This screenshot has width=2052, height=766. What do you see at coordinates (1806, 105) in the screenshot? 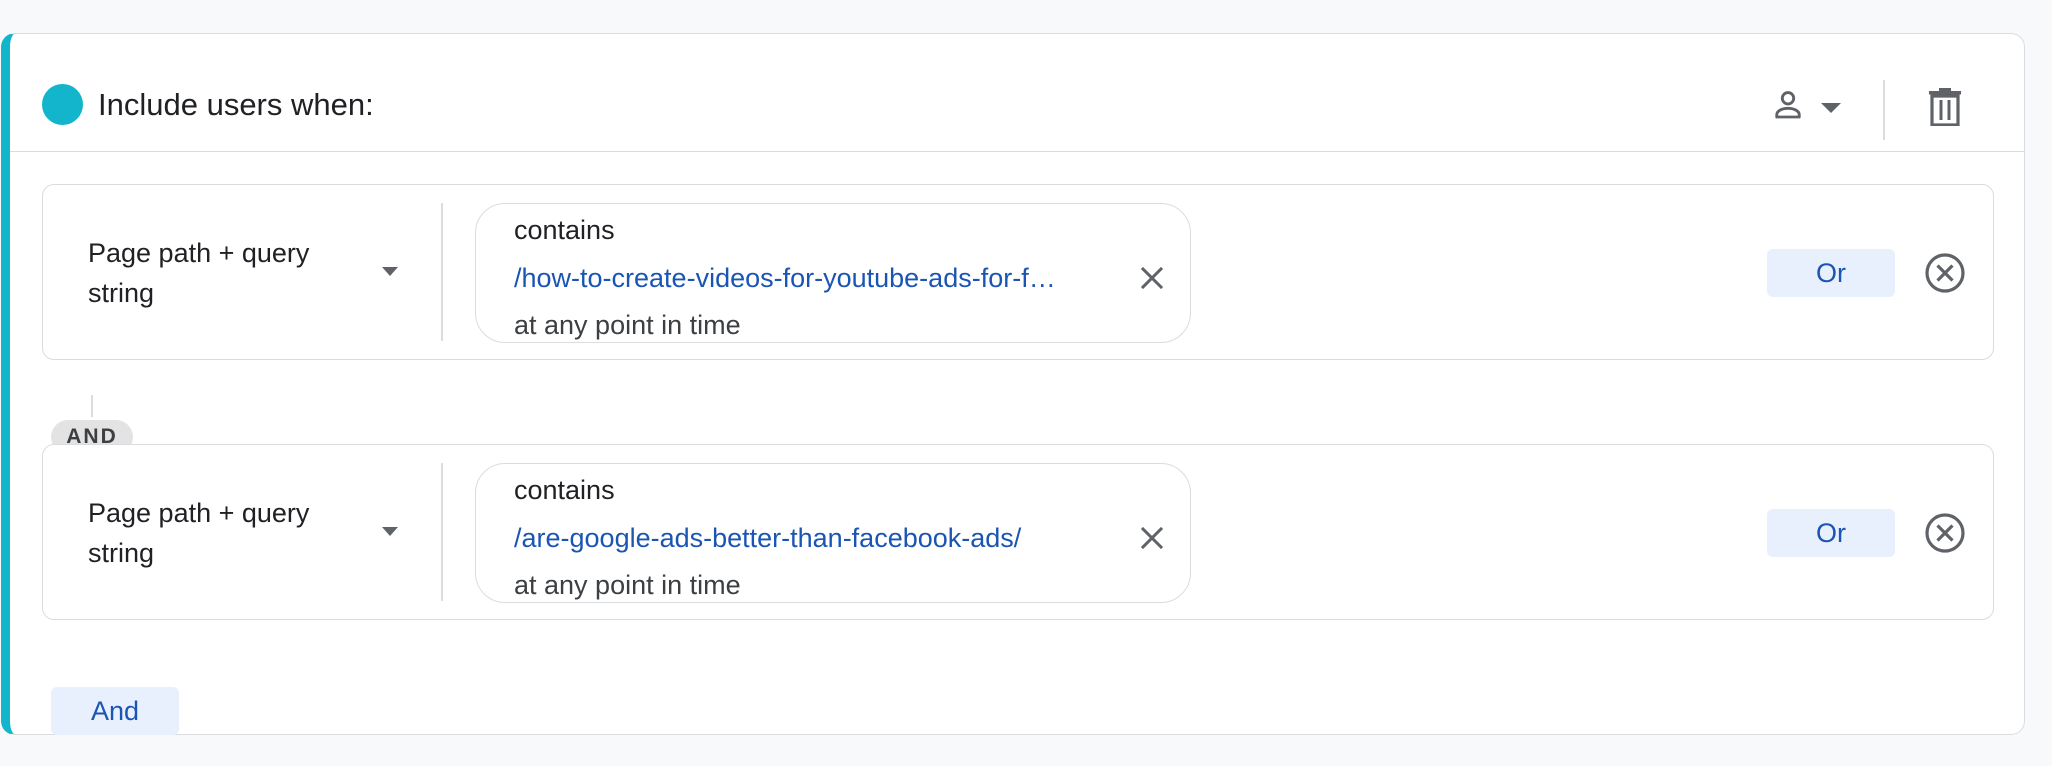
I see `condition-scope-dropdown` at bounding box center [1806, 105].